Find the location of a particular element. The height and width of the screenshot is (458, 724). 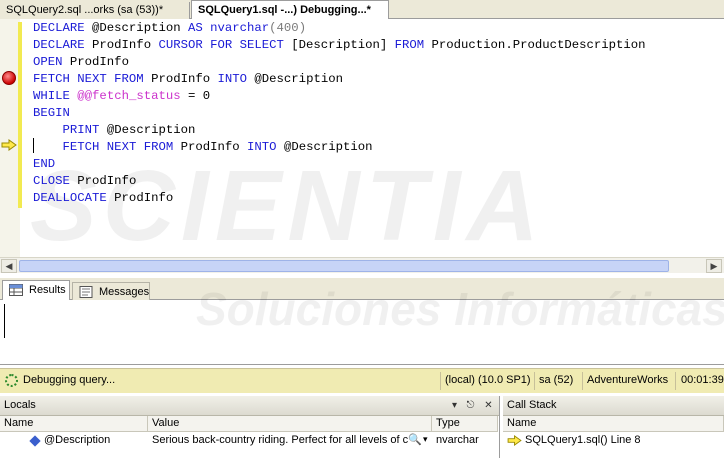

call-stack-row: SQLQuery1.sql() Line 8 is located at coordinates (613, 441).